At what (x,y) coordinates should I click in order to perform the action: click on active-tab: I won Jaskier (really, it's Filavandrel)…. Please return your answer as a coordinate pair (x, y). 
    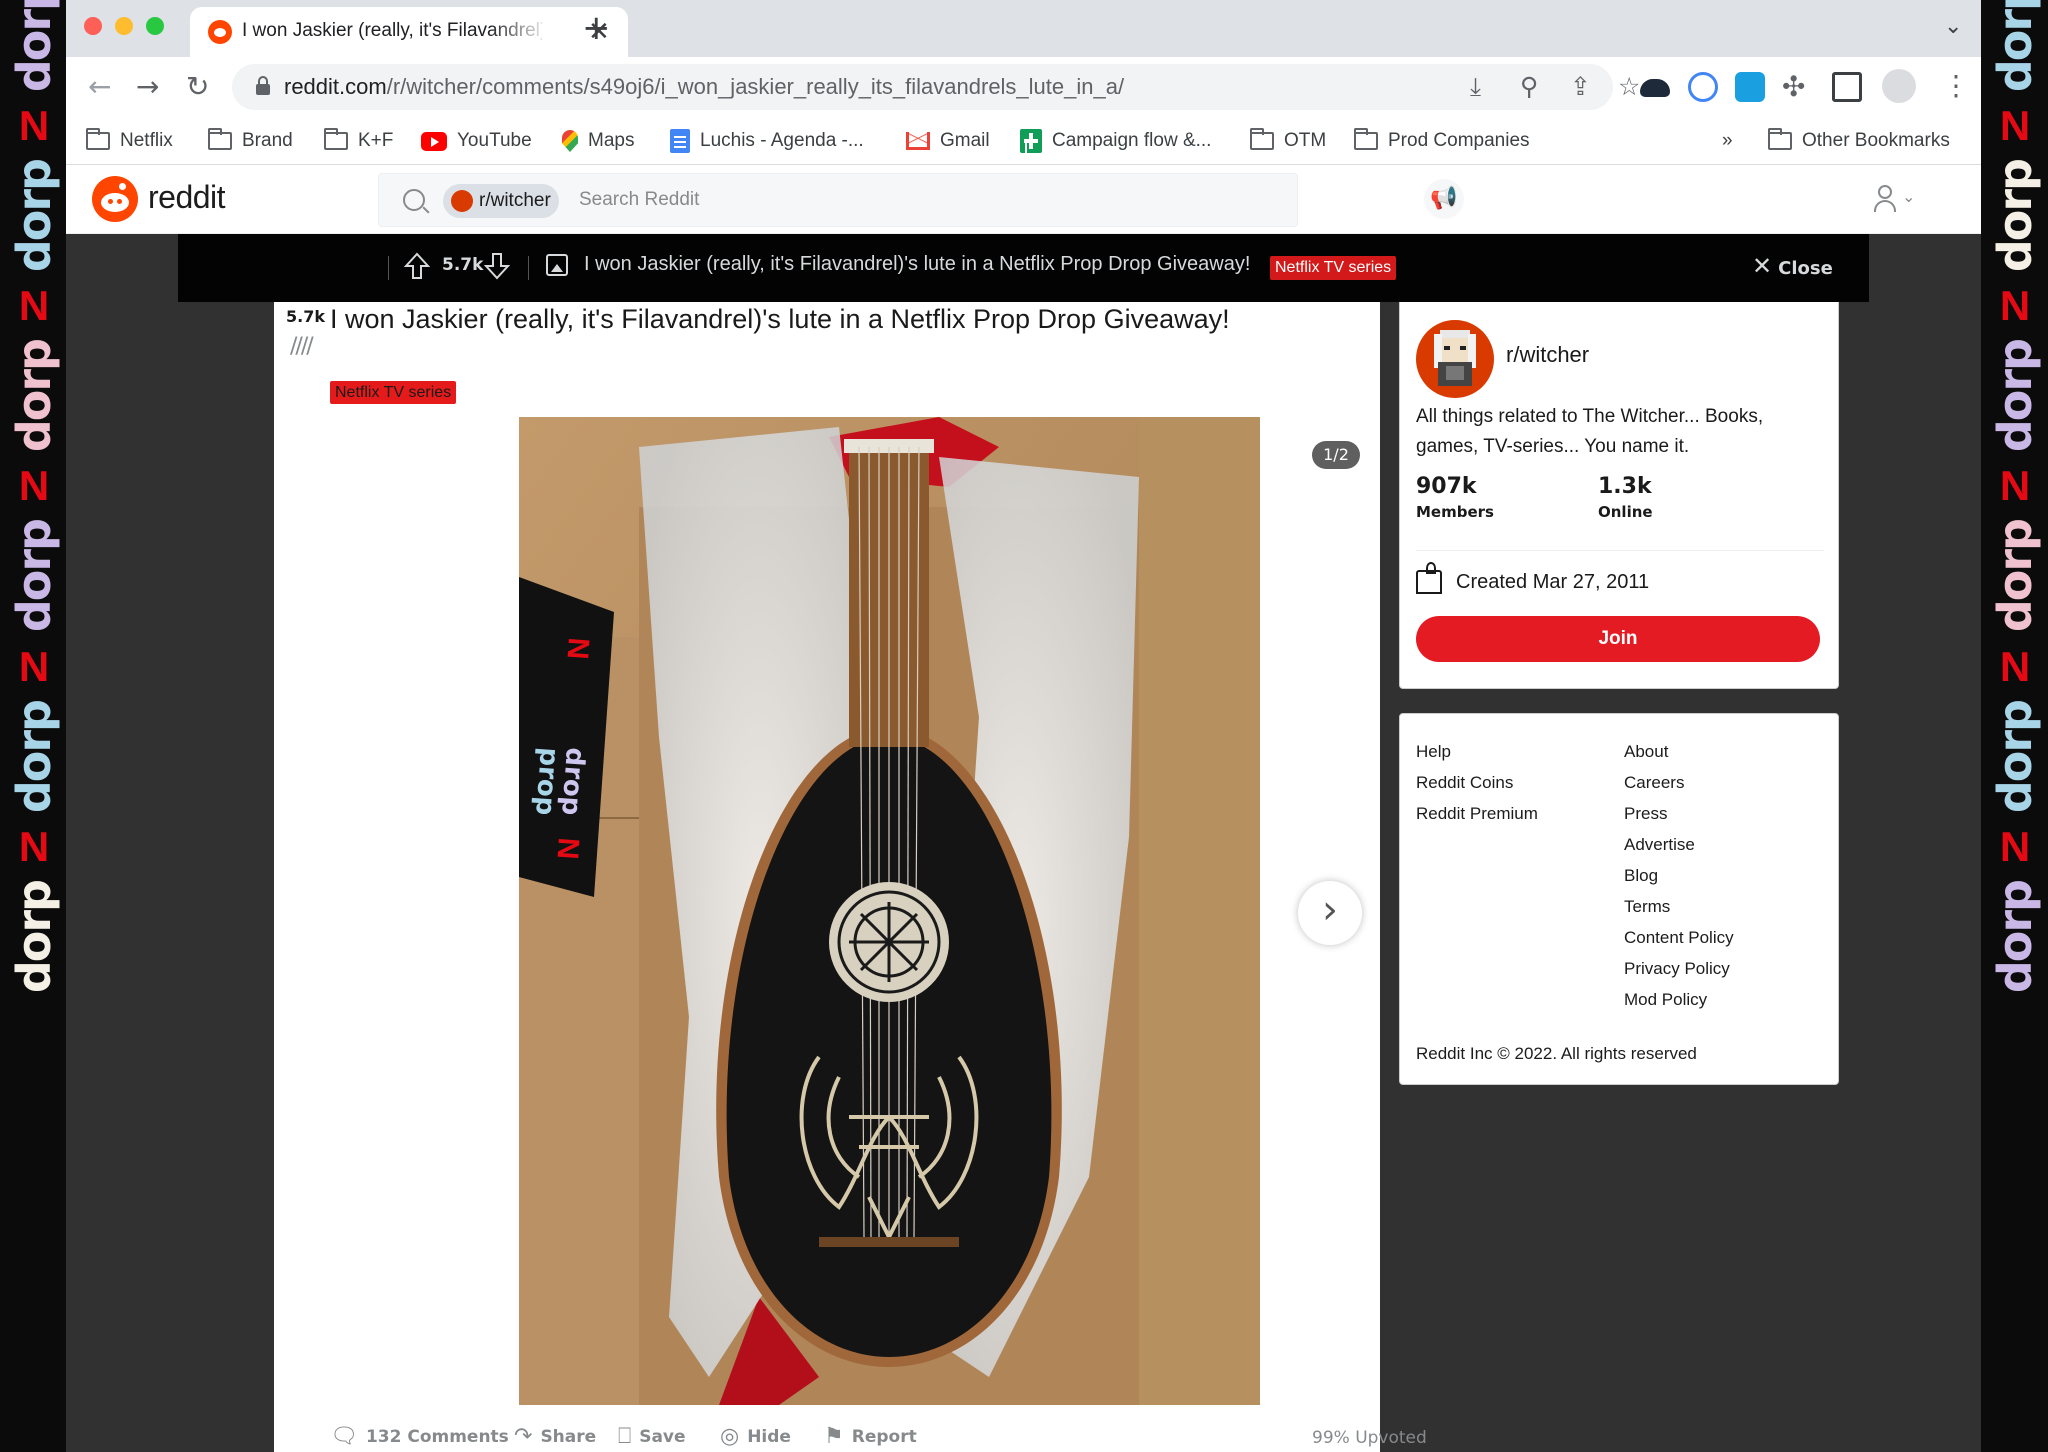
    Looking at the image, I should click on (409, 32).